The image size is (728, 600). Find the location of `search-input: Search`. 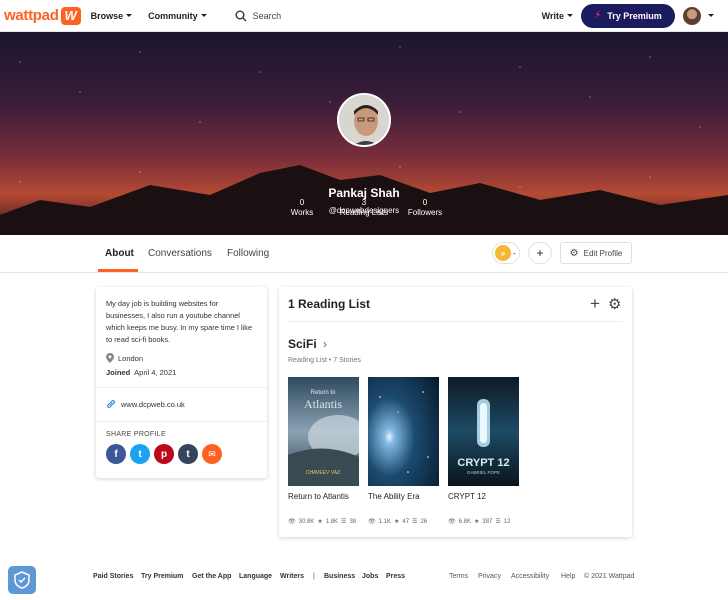

search-input: Search is located at coordinates (258, 16).